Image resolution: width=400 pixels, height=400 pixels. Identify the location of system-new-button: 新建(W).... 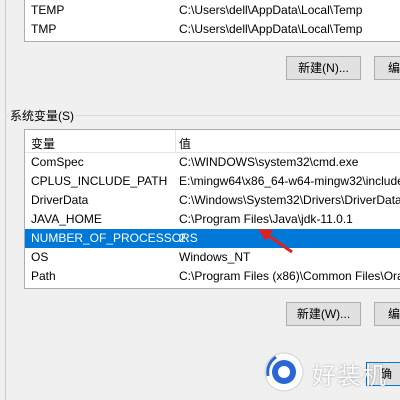
(323, 314).